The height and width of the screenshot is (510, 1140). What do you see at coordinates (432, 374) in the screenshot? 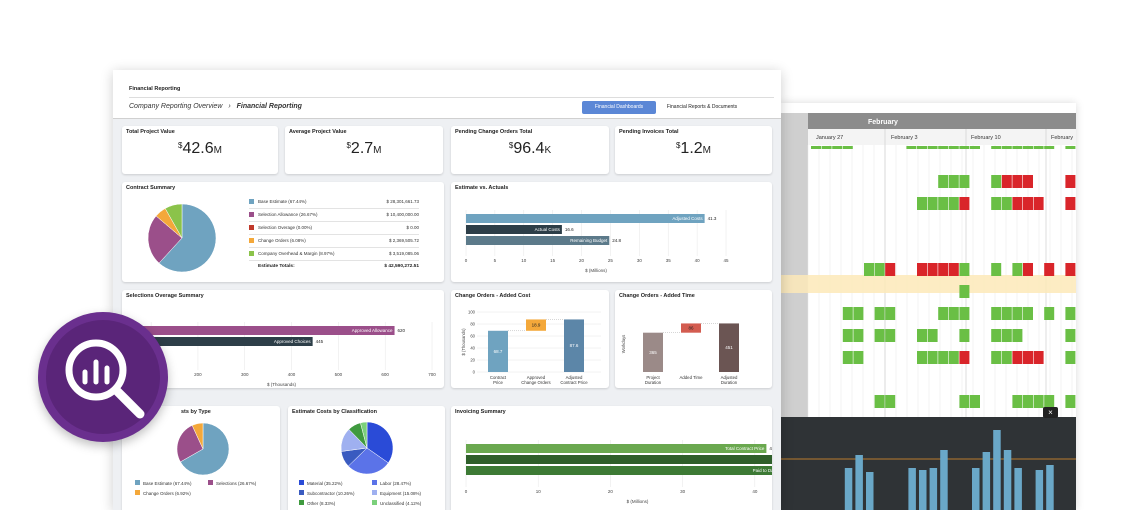
I see `tick-label: 700` at bounding box center [432, 374].